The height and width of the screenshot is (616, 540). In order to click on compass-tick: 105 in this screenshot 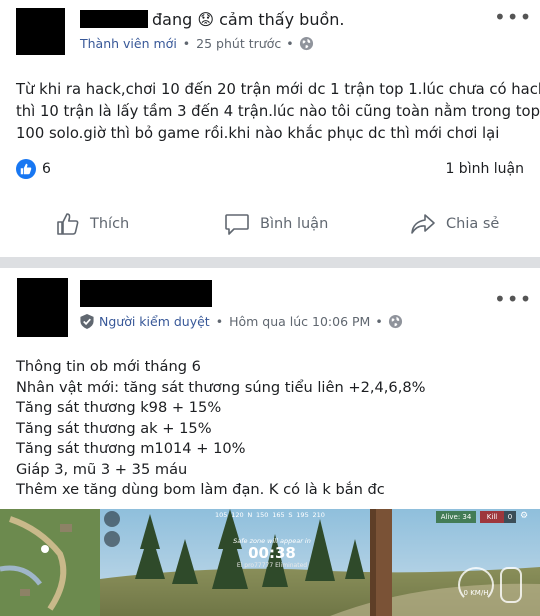, I will do `click(221, 515)`.